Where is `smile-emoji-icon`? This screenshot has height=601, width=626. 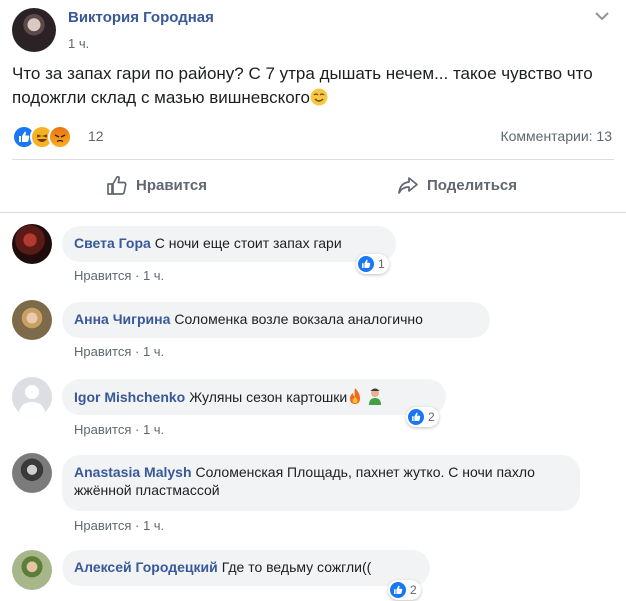
smile-emoji-icon is located at coordinates (319, 100).